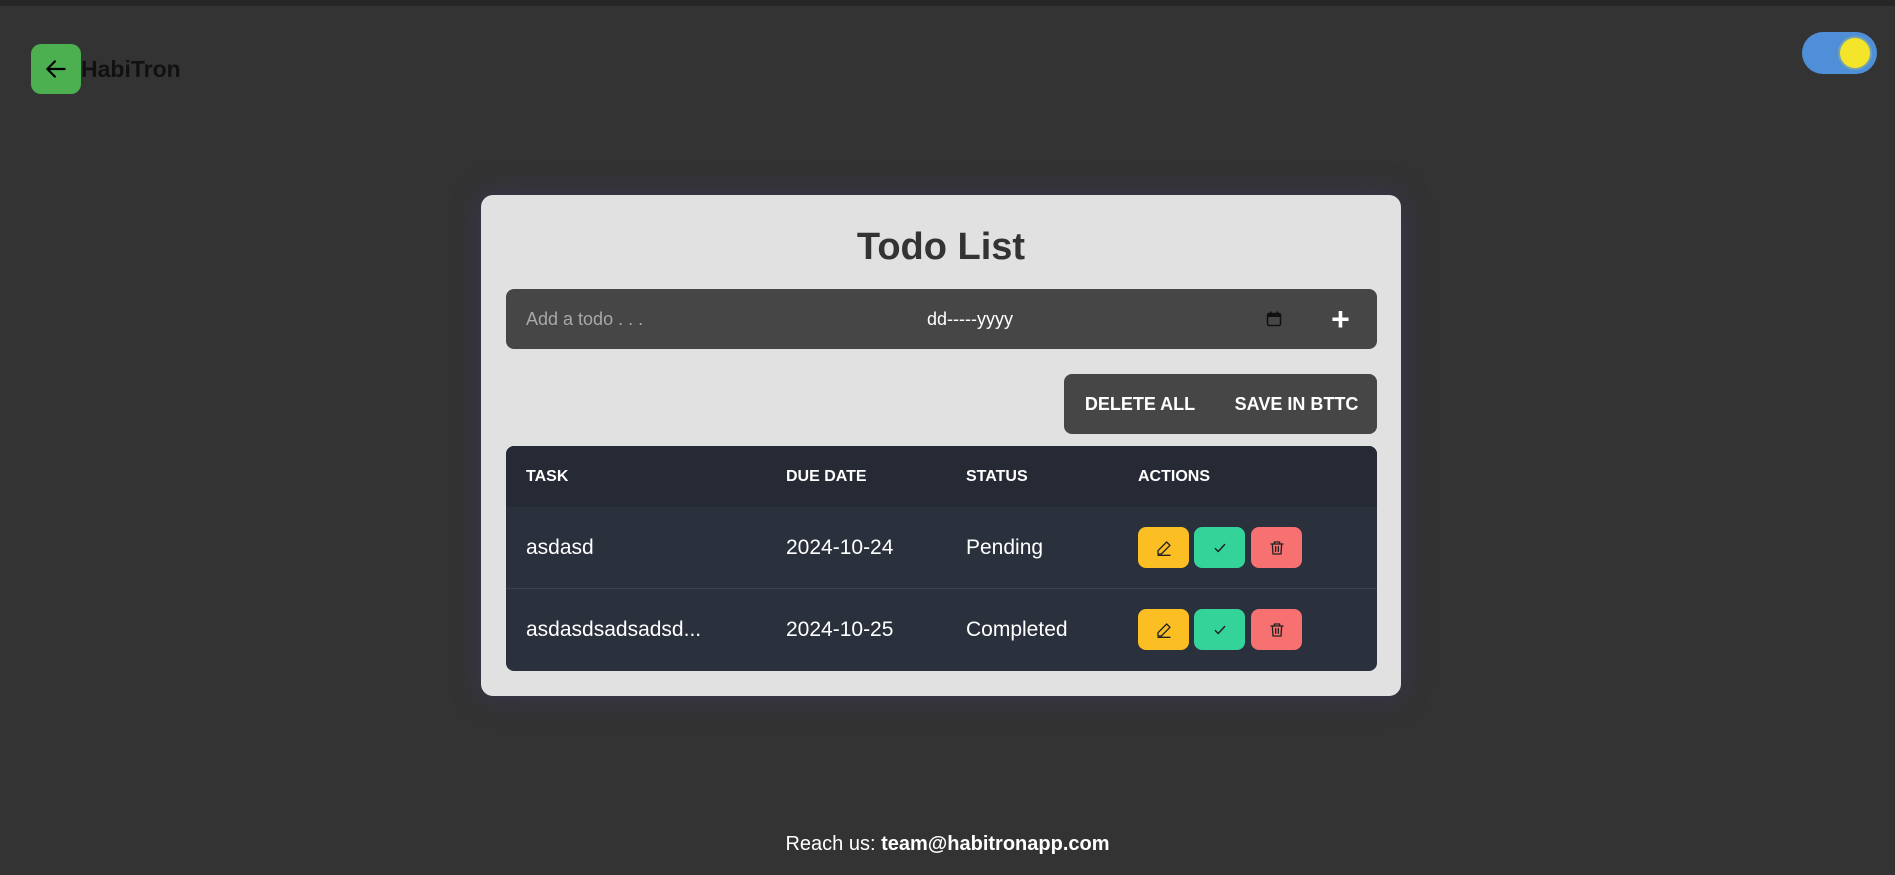 Image resolution: width=1895 pixels, height=875 pixels. What do you see at coordinates (941, 548) in the screenshot?
I see `table-row: asdasd 2024-10-24 Pending` at bounding box center [941, 548].